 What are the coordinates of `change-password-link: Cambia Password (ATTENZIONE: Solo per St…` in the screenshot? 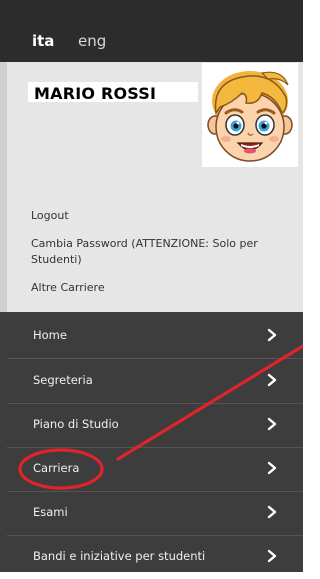 It's located at (156, 252).